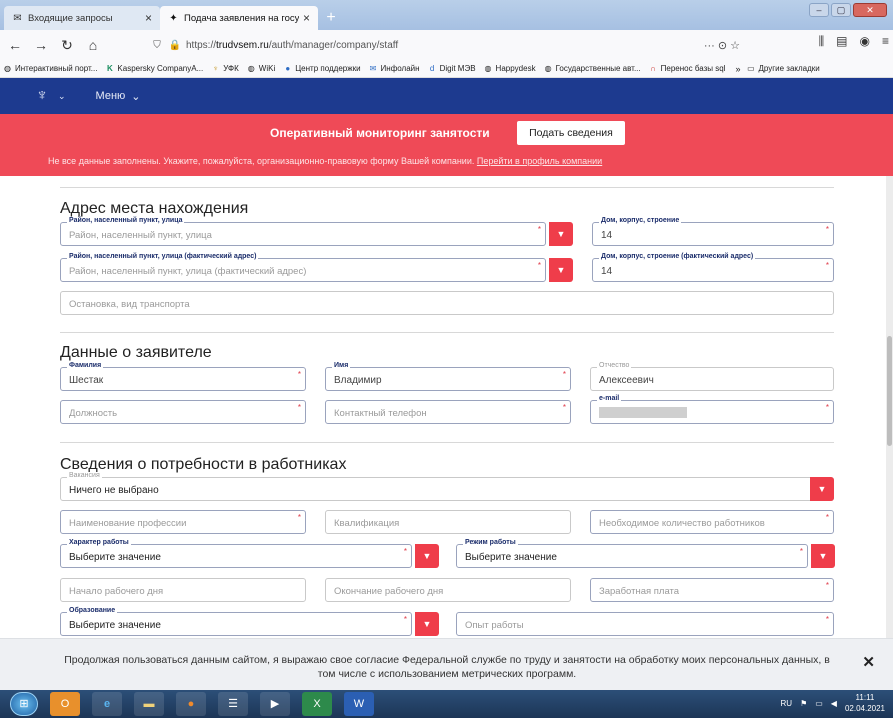 This screenshot has width=893, height=718. What do you see at coordinates (803, 703) in the screenshot?
I see `flag-icon: ⚑` at bounding box center [803, 703].